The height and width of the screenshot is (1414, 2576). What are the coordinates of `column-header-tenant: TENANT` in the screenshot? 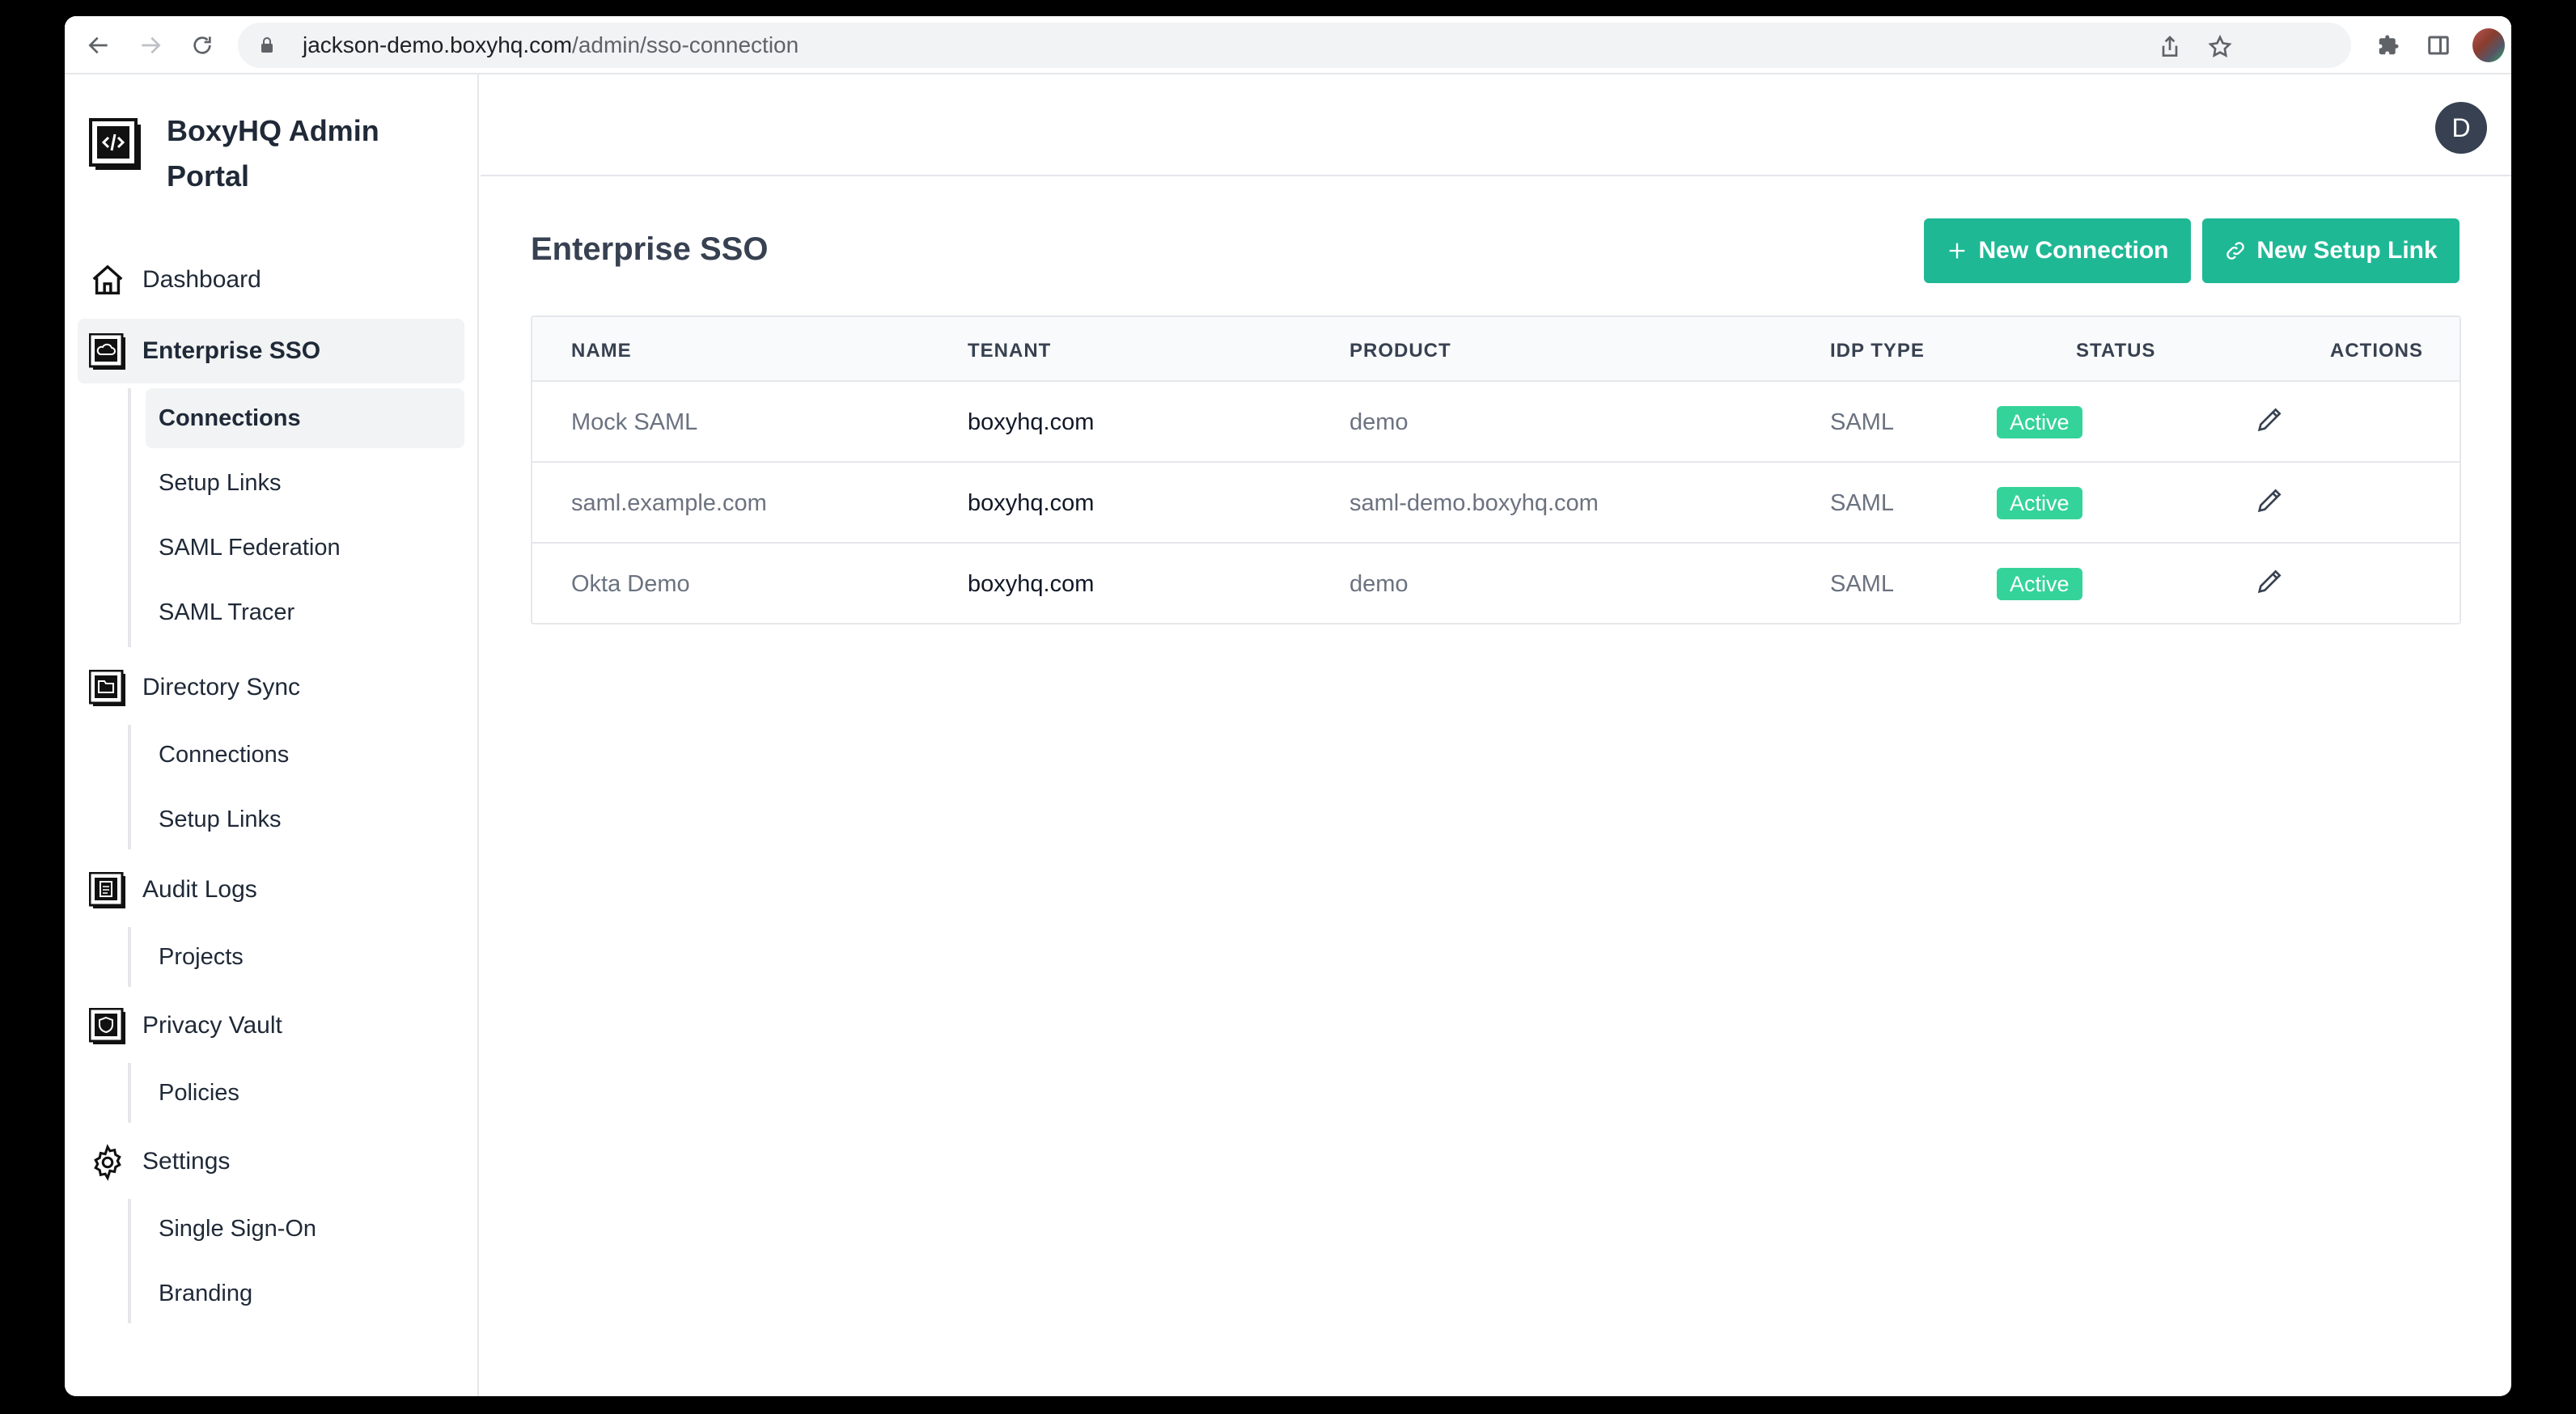 It's located at (1010, 351).